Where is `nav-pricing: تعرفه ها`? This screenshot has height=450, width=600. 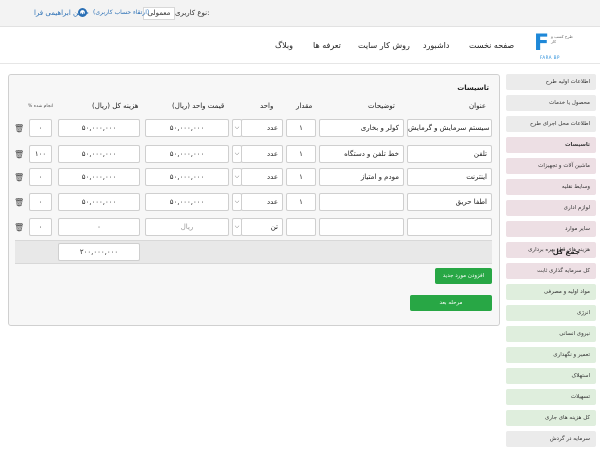 nav-pricing: تعرفه ها is located at coordinates (327, 45).